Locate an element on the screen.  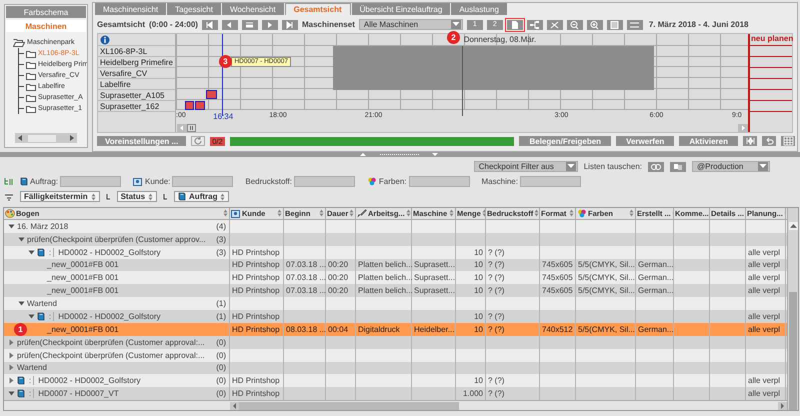
sort-key-button: Status is located at coordinates (137, 196).